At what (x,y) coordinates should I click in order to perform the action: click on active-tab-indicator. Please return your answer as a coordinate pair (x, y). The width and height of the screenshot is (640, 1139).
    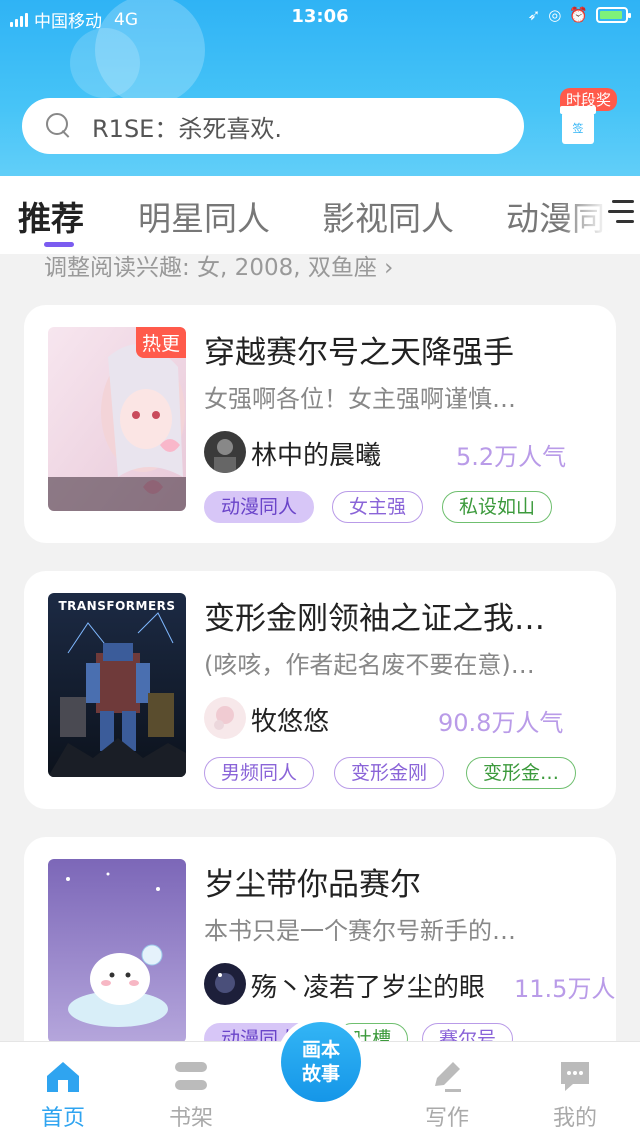
    Looking at the image, I should click on (59, 244).